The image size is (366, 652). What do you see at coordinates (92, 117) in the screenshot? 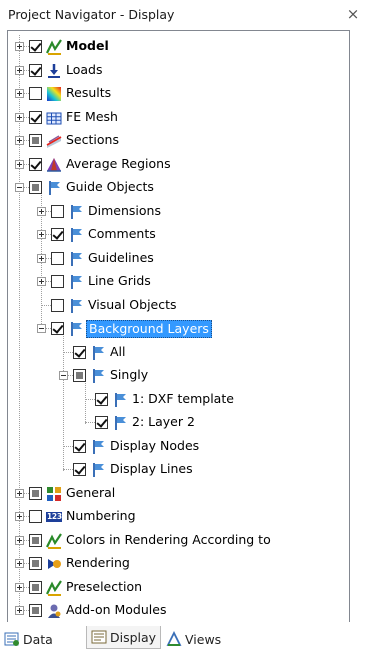
I see `tree-item-fe-mesh: FE Mesh` at bounding box center [92, 117].